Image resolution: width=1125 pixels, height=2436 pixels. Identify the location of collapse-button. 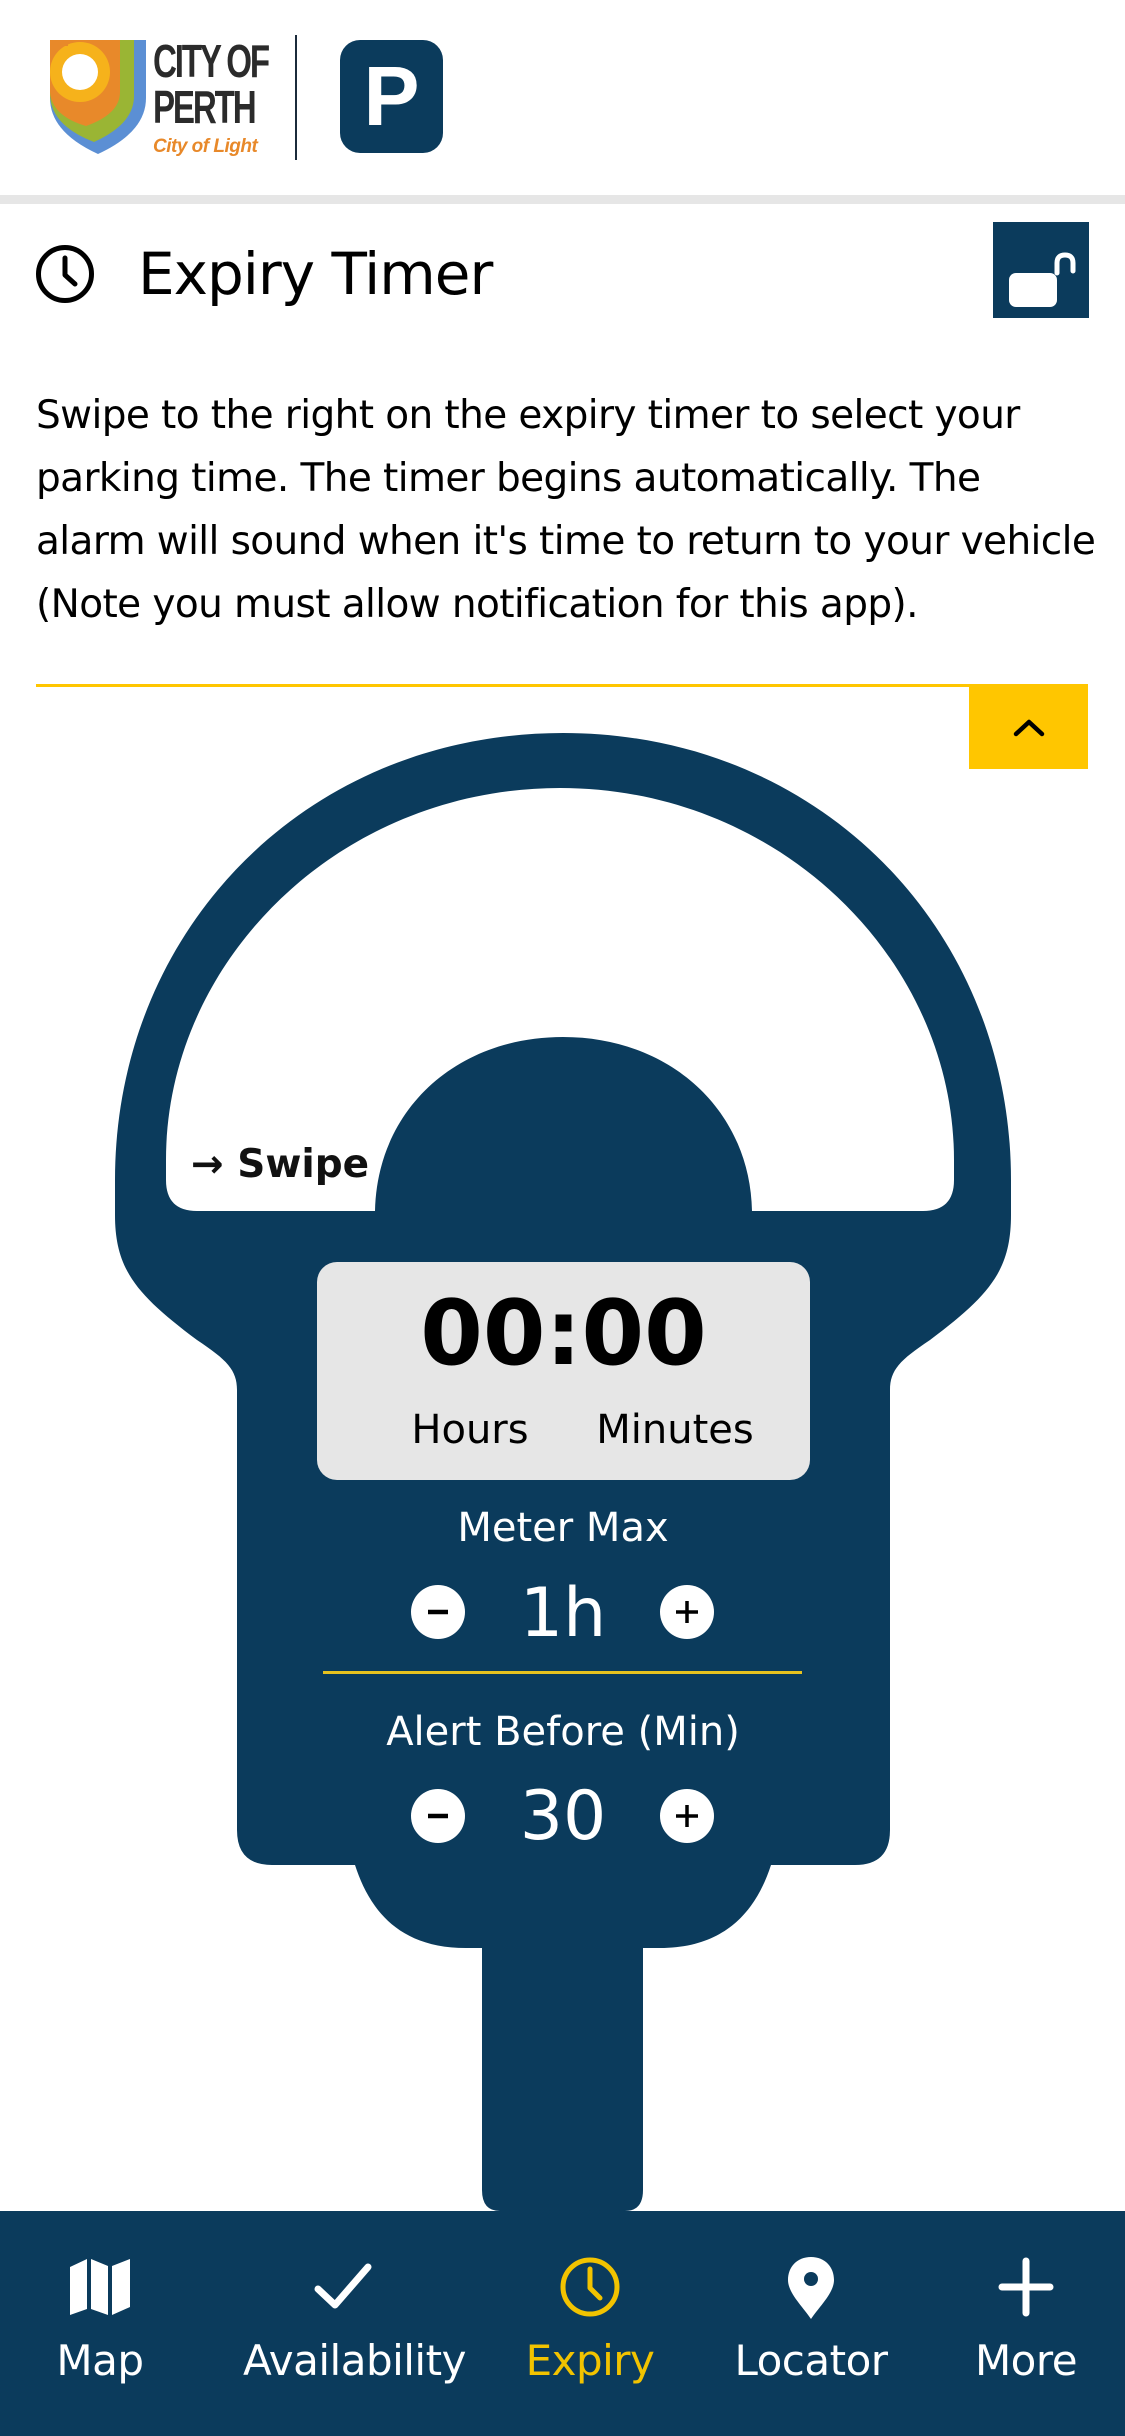
(1028, 726).